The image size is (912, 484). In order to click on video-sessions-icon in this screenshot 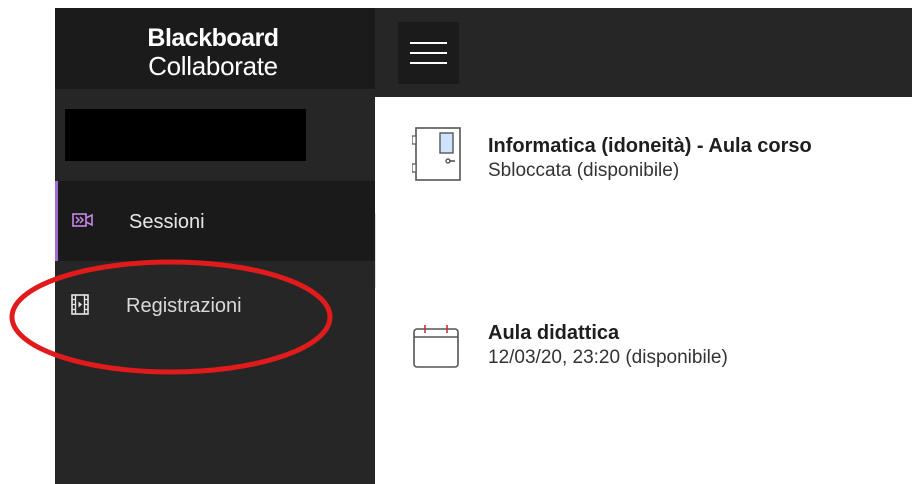, I will do `click(83, 220)`.